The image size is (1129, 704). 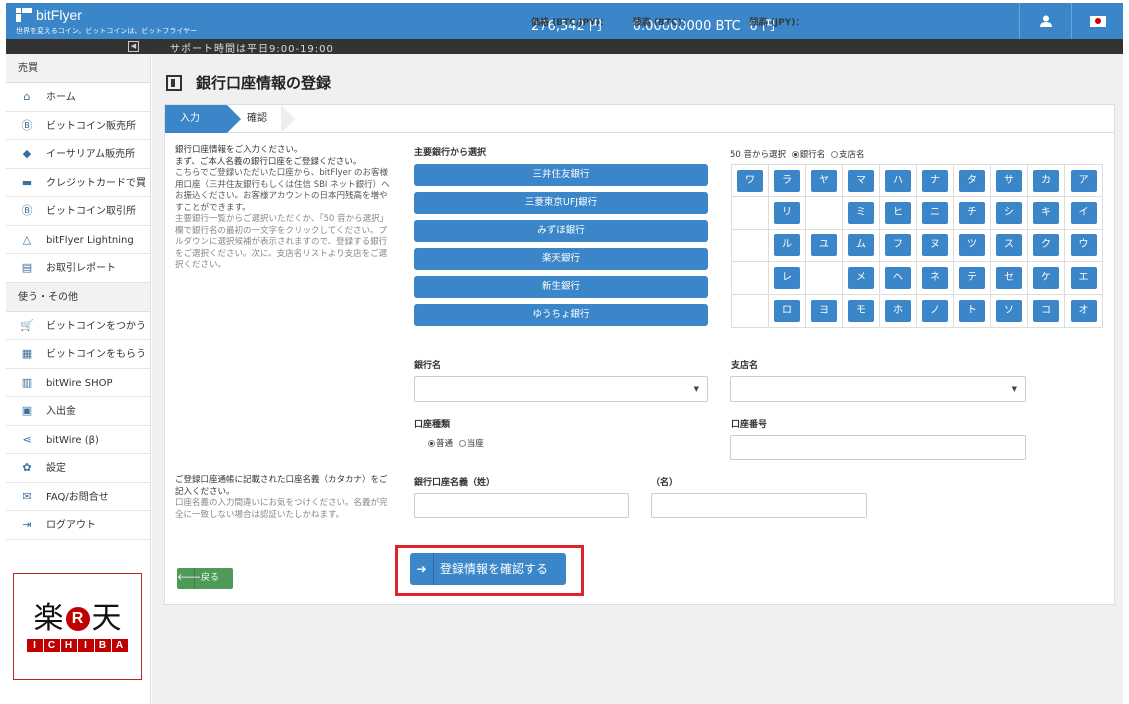 I want to click on sidebar-item: ◆ イーサリアム販売所, so click(x=78, y=154).